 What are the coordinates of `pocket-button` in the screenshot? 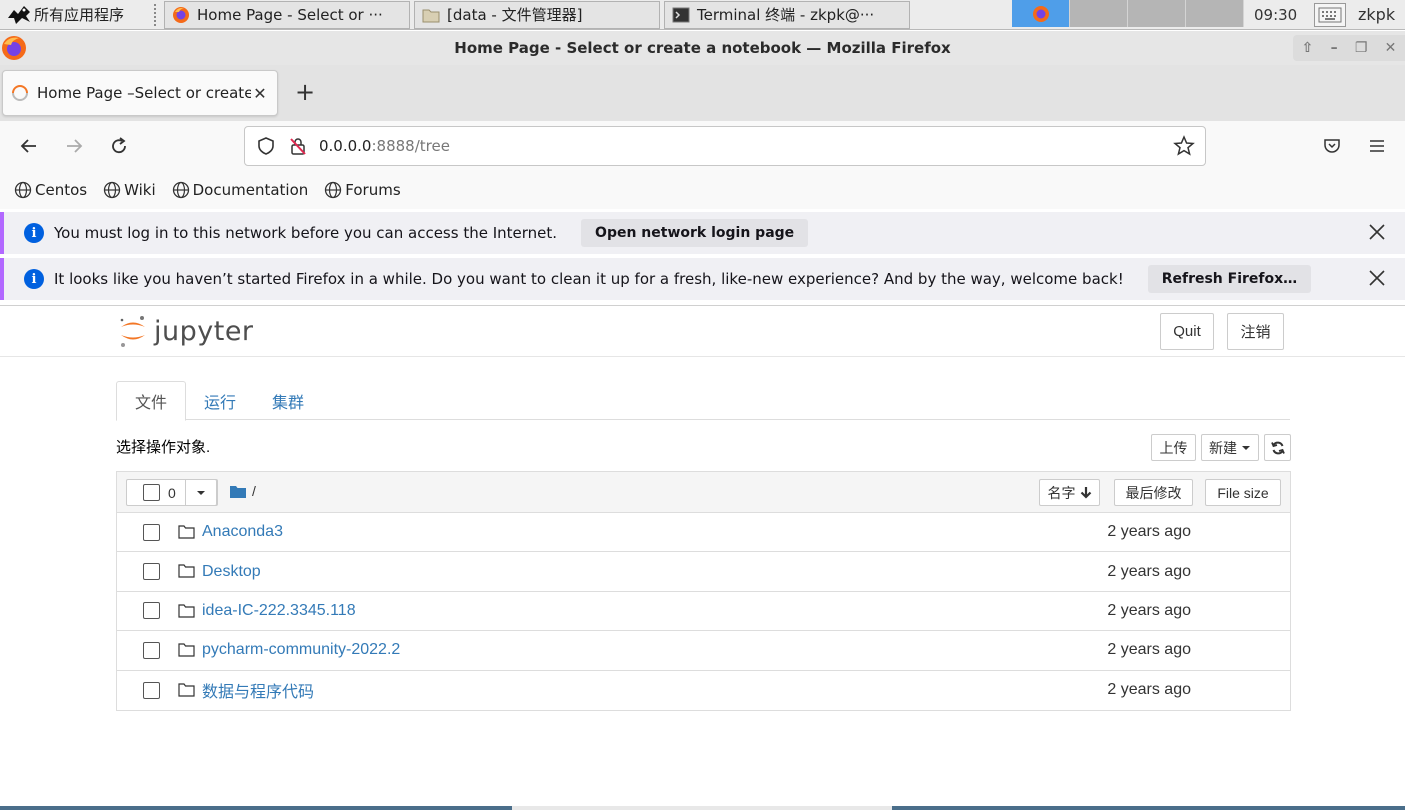 It's located at (1332, 146).